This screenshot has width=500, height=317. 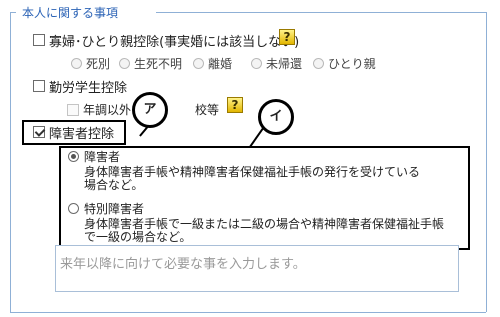 I want to click on section-frame-right, so click(x=486, y=162).